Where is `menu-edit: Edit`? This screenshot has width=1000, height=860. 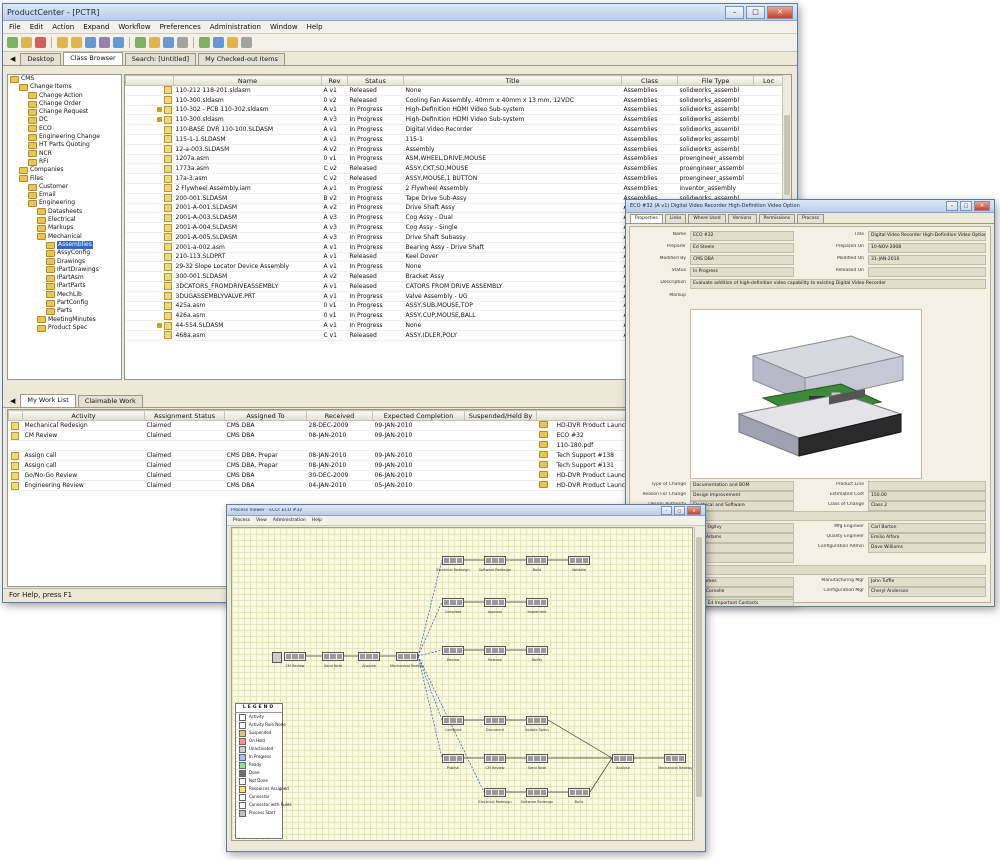
menu-edit: Edit is located at coordinates (37, 27).